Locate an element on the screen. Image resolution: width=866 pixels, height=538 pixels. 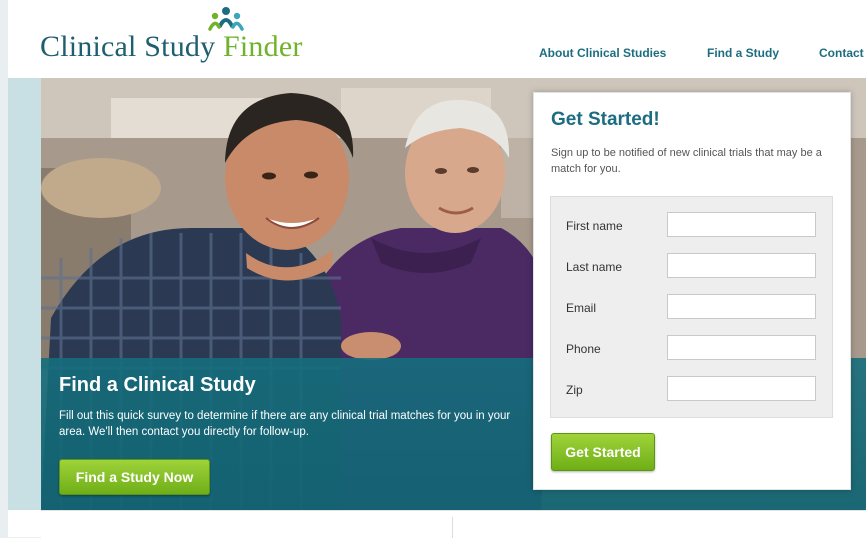
form-row-first-name: First name is located at coordinates (691, 225).